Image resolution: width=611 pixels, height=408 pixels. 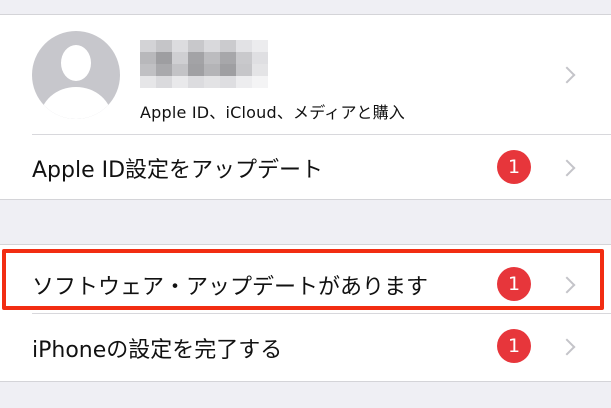 What do you see at coordinates (76, 63) in the screenshot?
I see `avatar-head-shape` at bounding box center [76, 63].